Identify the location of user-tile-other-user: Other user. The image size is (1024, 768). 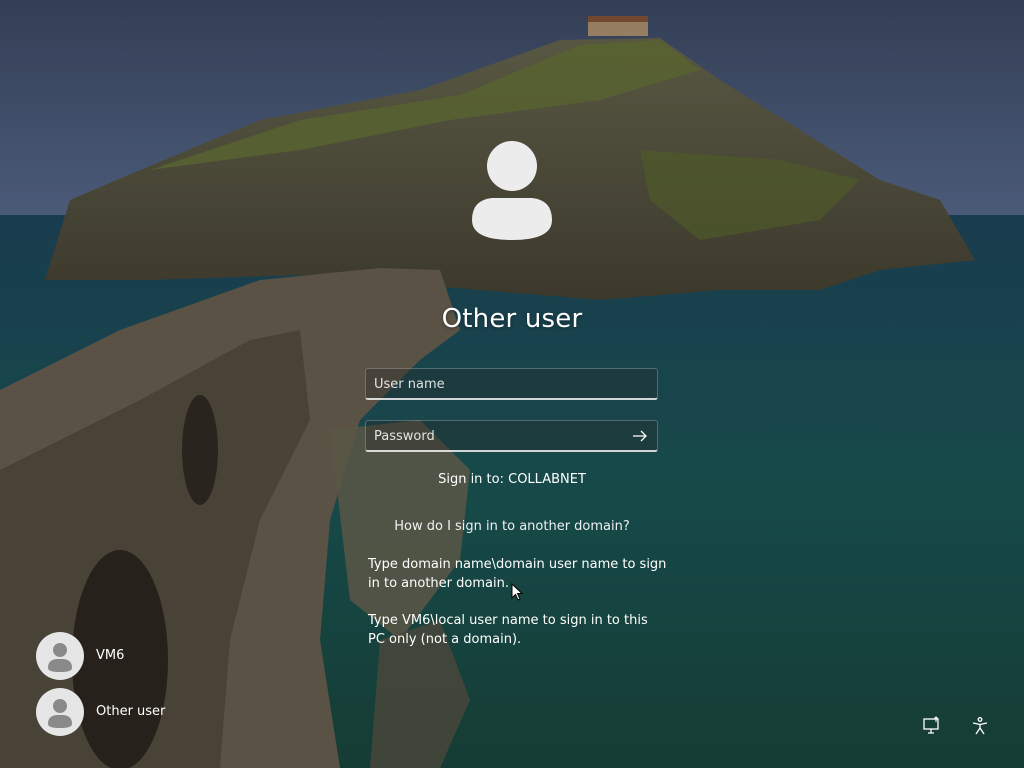
(136, 712).